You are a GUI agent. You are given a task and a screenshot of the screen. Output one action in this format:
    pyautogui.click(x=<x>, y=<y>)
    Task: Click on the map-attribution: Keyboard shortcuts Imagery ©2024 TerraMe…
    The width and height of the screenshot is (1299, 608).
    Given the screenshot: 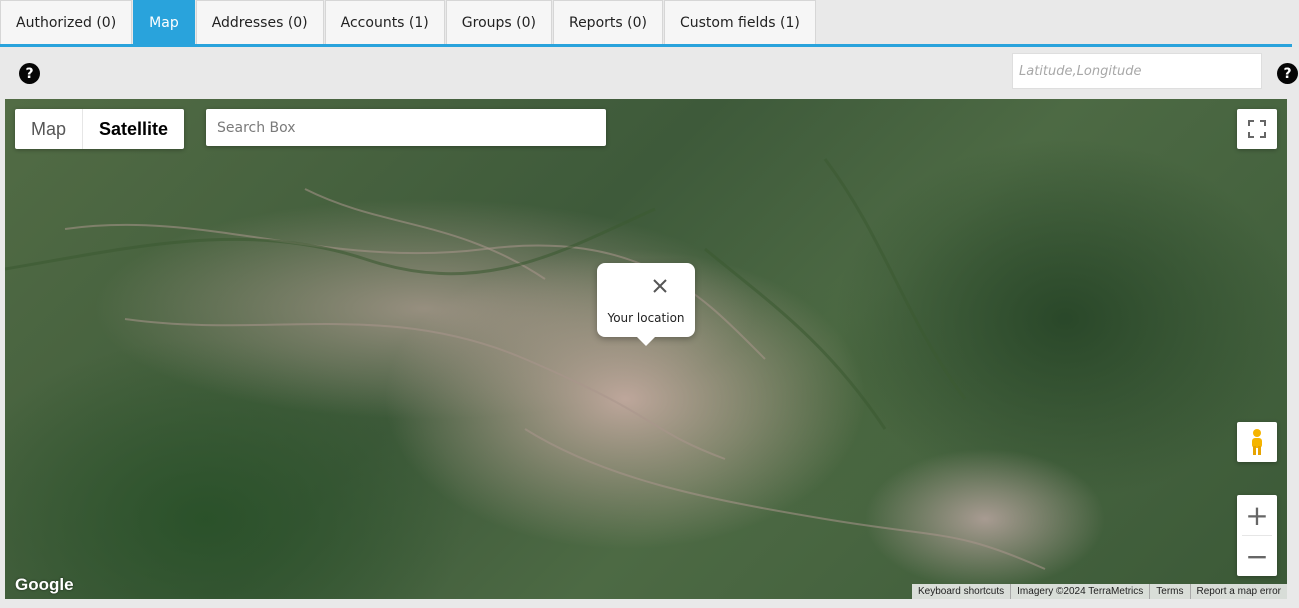 What is the action you would take?
    pyautogui.click(x=1099, y=591)
    